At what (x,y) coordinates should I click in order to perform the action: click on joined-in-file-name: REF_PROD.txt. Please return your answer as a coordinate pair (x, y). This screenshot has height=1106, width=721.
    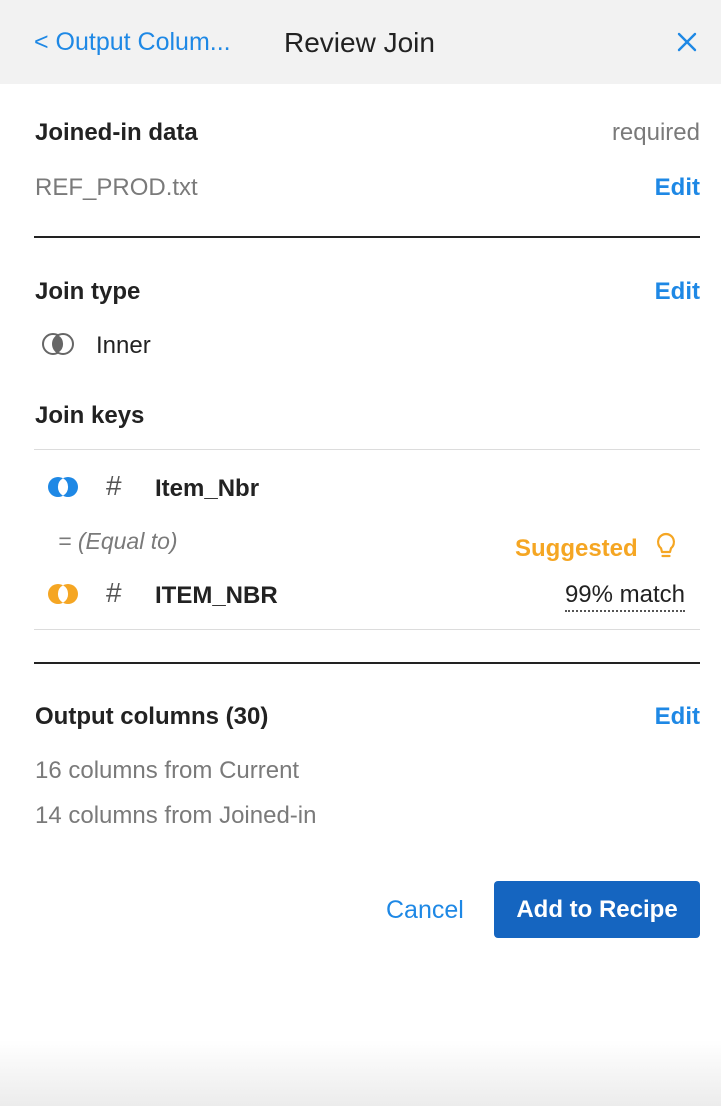
    Looking at the image, I should click on (116, 187).